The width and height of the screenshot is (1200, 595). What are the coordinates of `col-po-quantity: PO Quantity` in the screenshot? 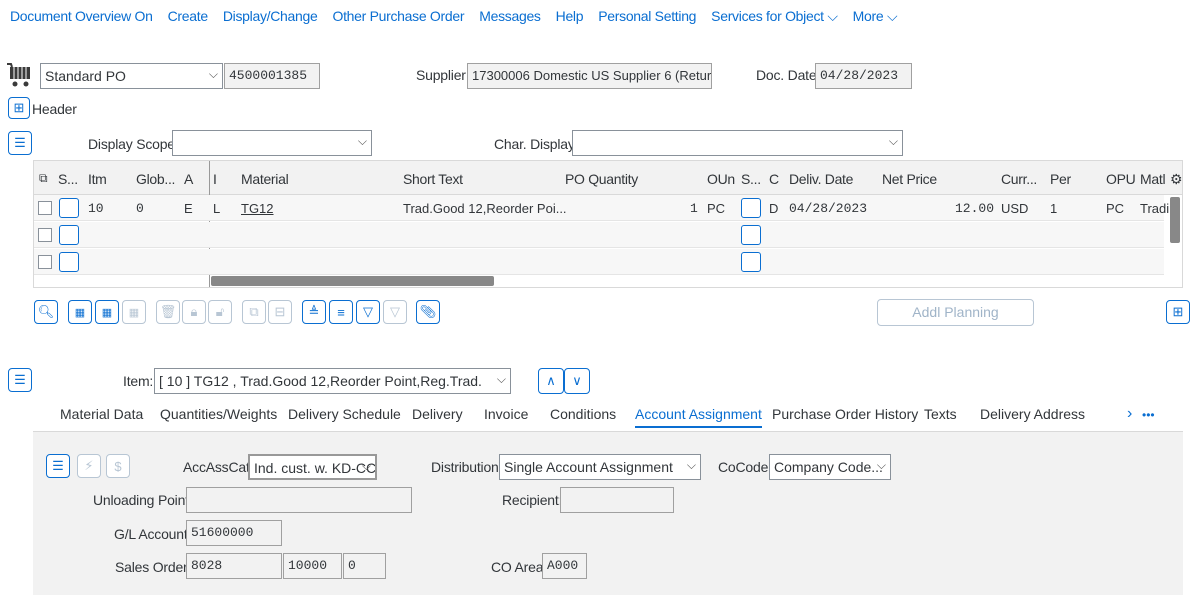 It's located at (601, 179).